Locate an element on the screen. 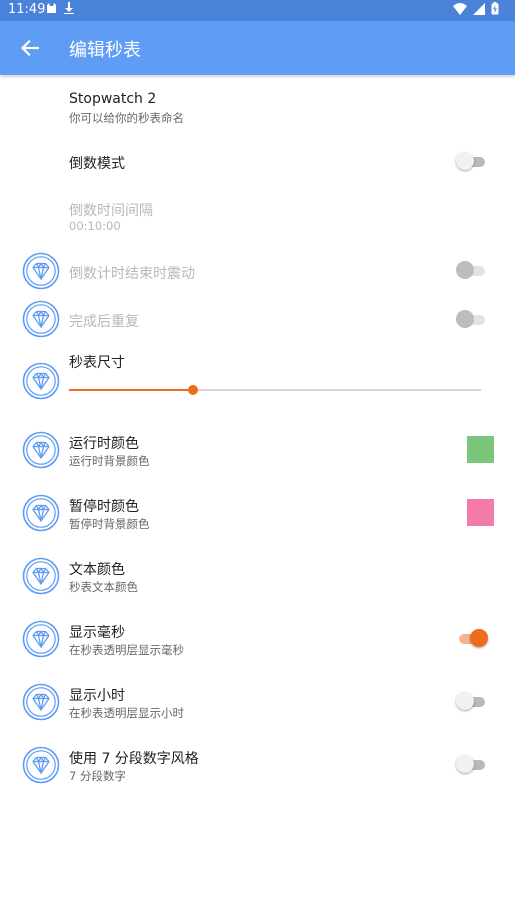  setting-title: 倒数模式 is located at coordinates (97, 164).